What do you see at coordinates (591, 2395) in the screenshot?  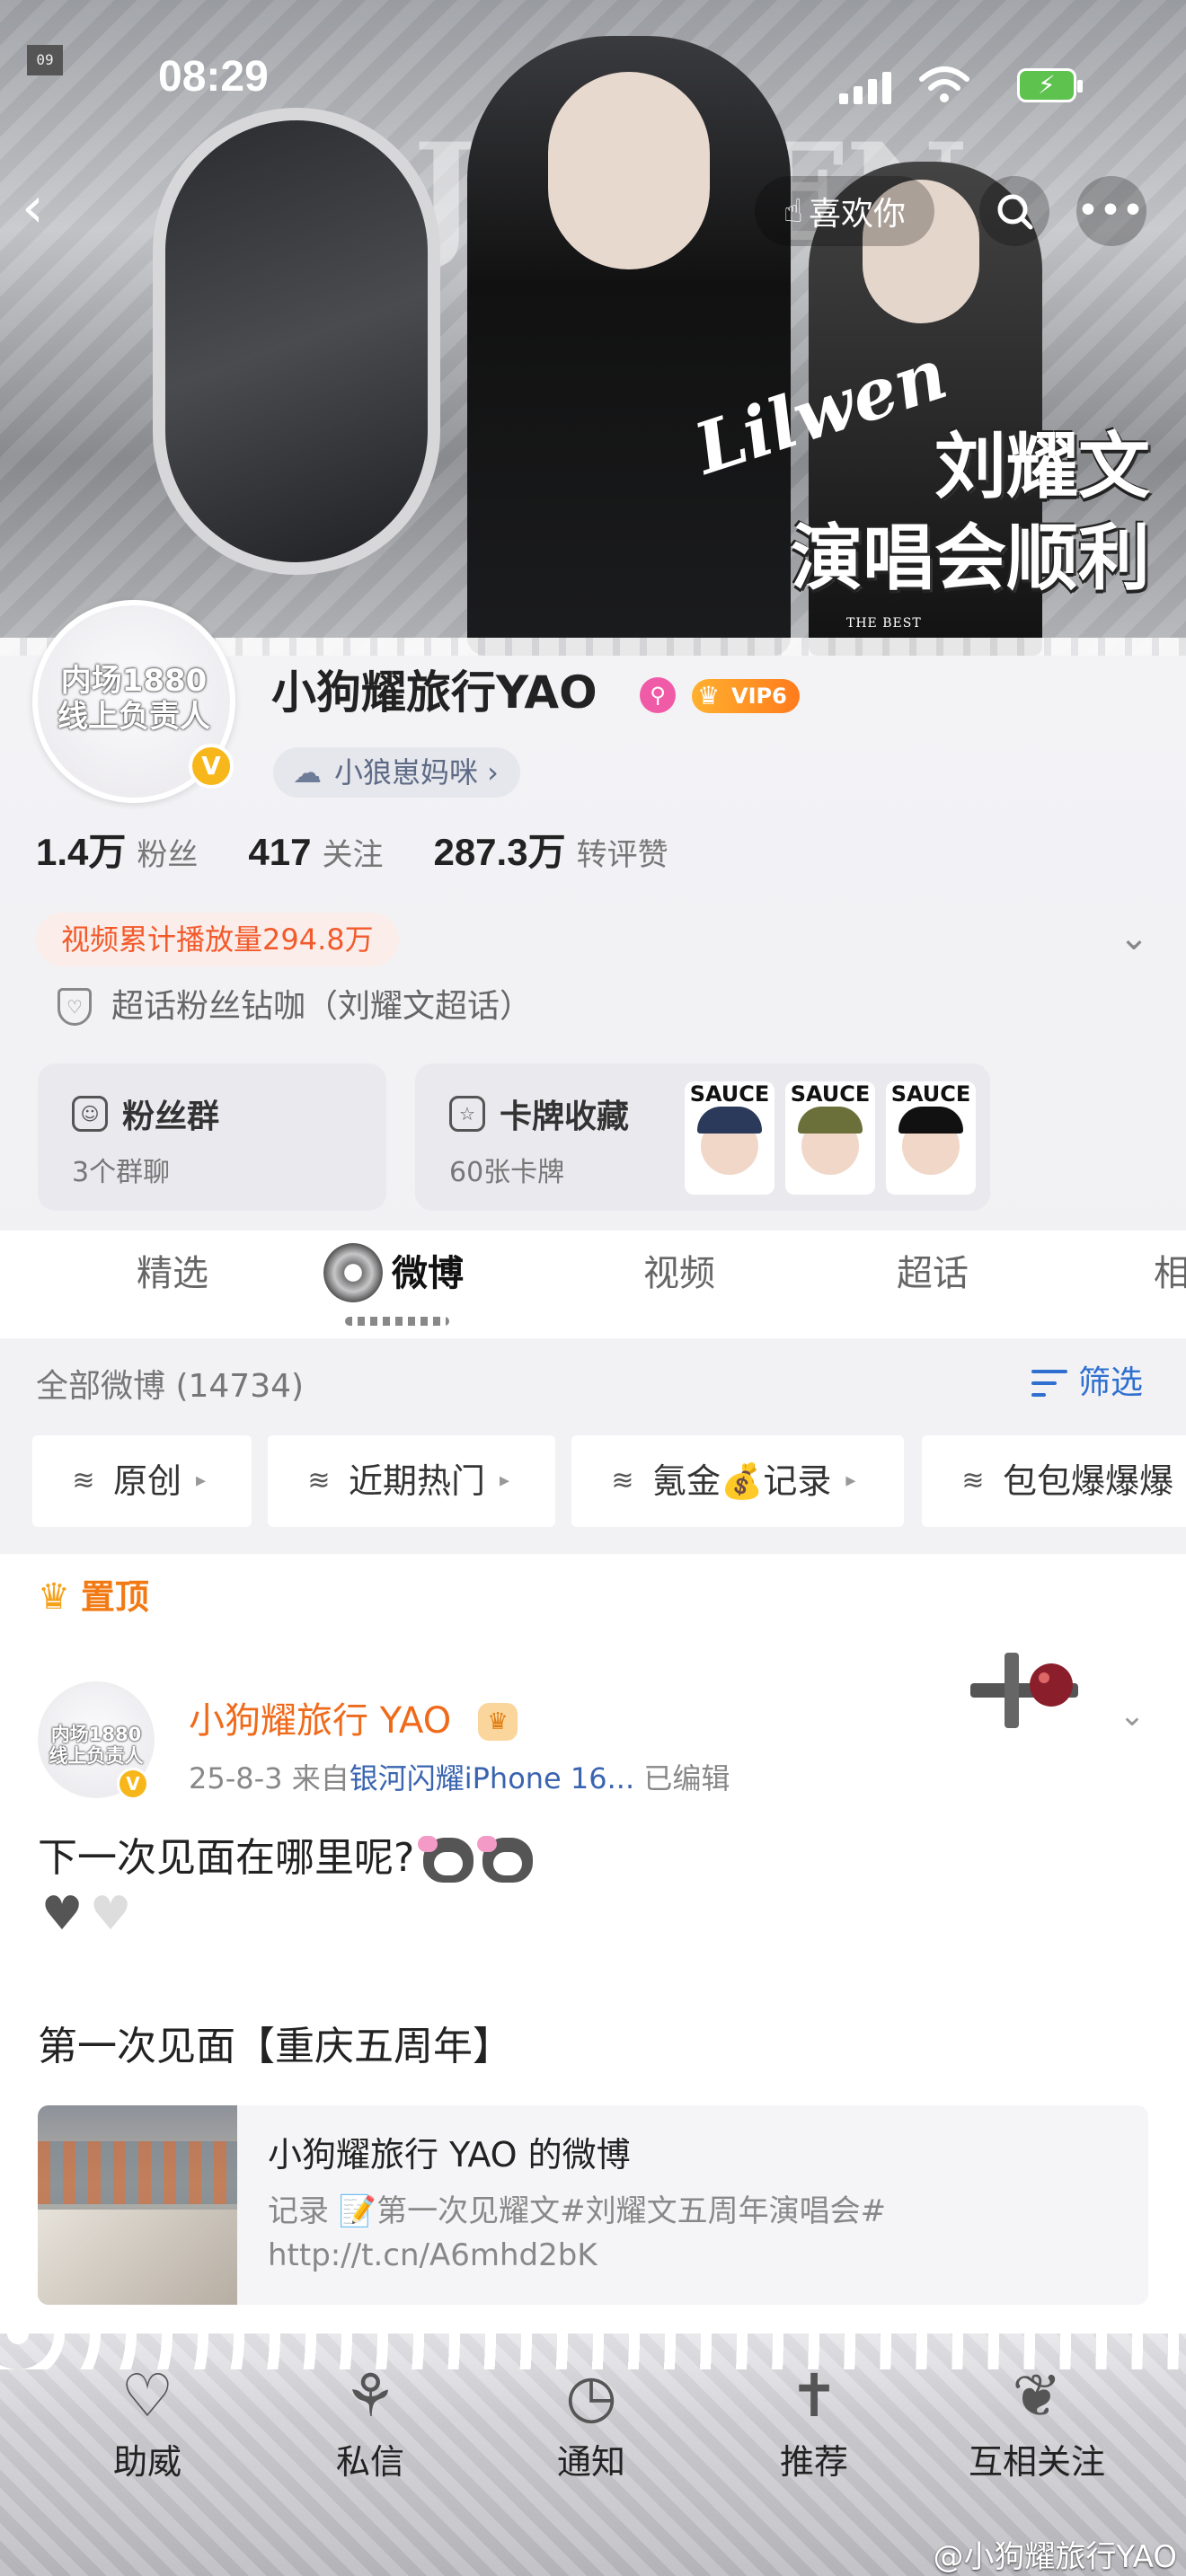 I see `clock-icon: ◷` at bounding box center [591, 2395].